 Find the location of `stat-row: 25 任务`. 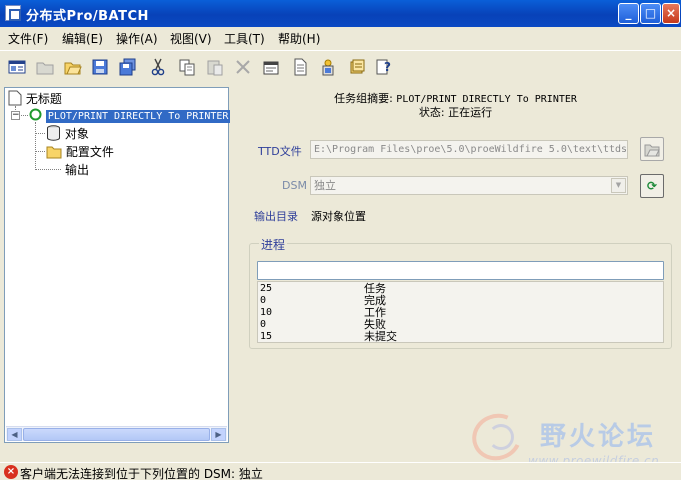

stat-row: 25 任务 is located at coordinates (460, 289).